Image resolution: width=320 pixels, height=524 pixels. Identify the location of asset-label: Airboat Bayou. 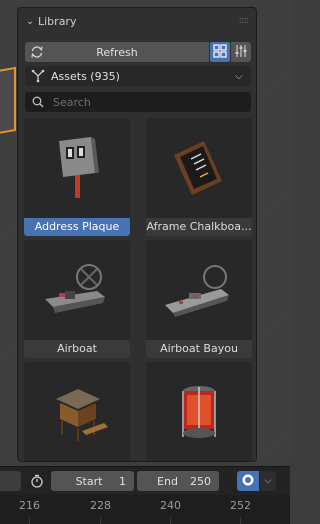
(199, 349).